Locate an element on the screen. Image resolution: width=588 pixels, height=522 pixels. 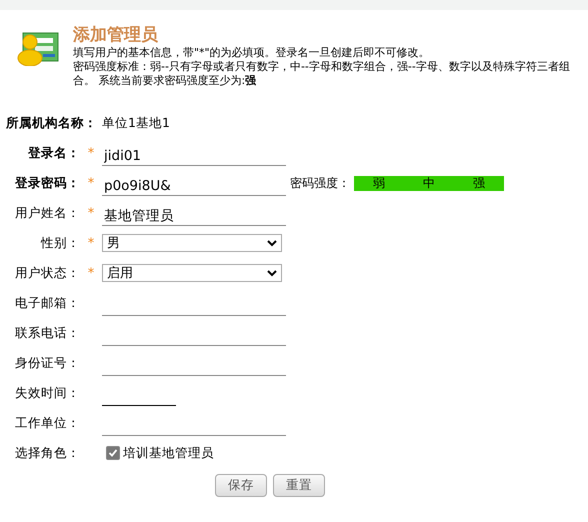
field-label: 性别： is located at coordinates (60, 243).